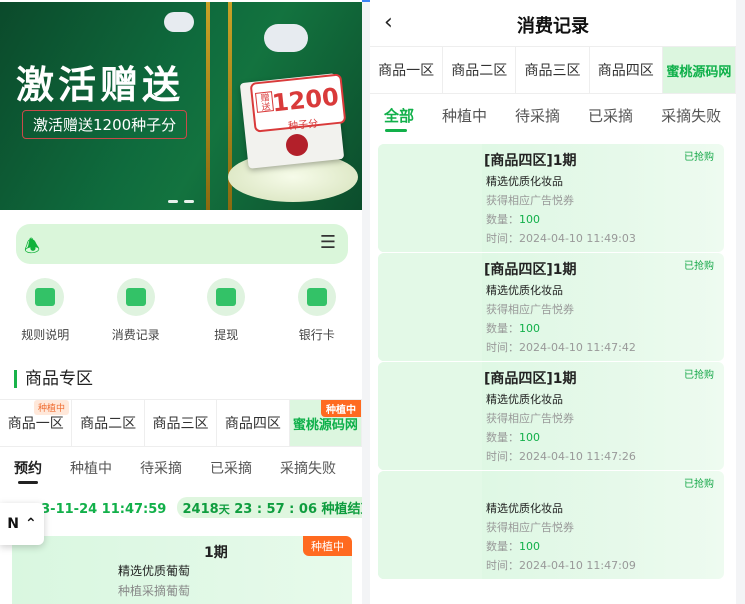 The width and height of the screenshot is (745, 604). I want to click on records-header: ‹ 消费记录, so click(553, 23).